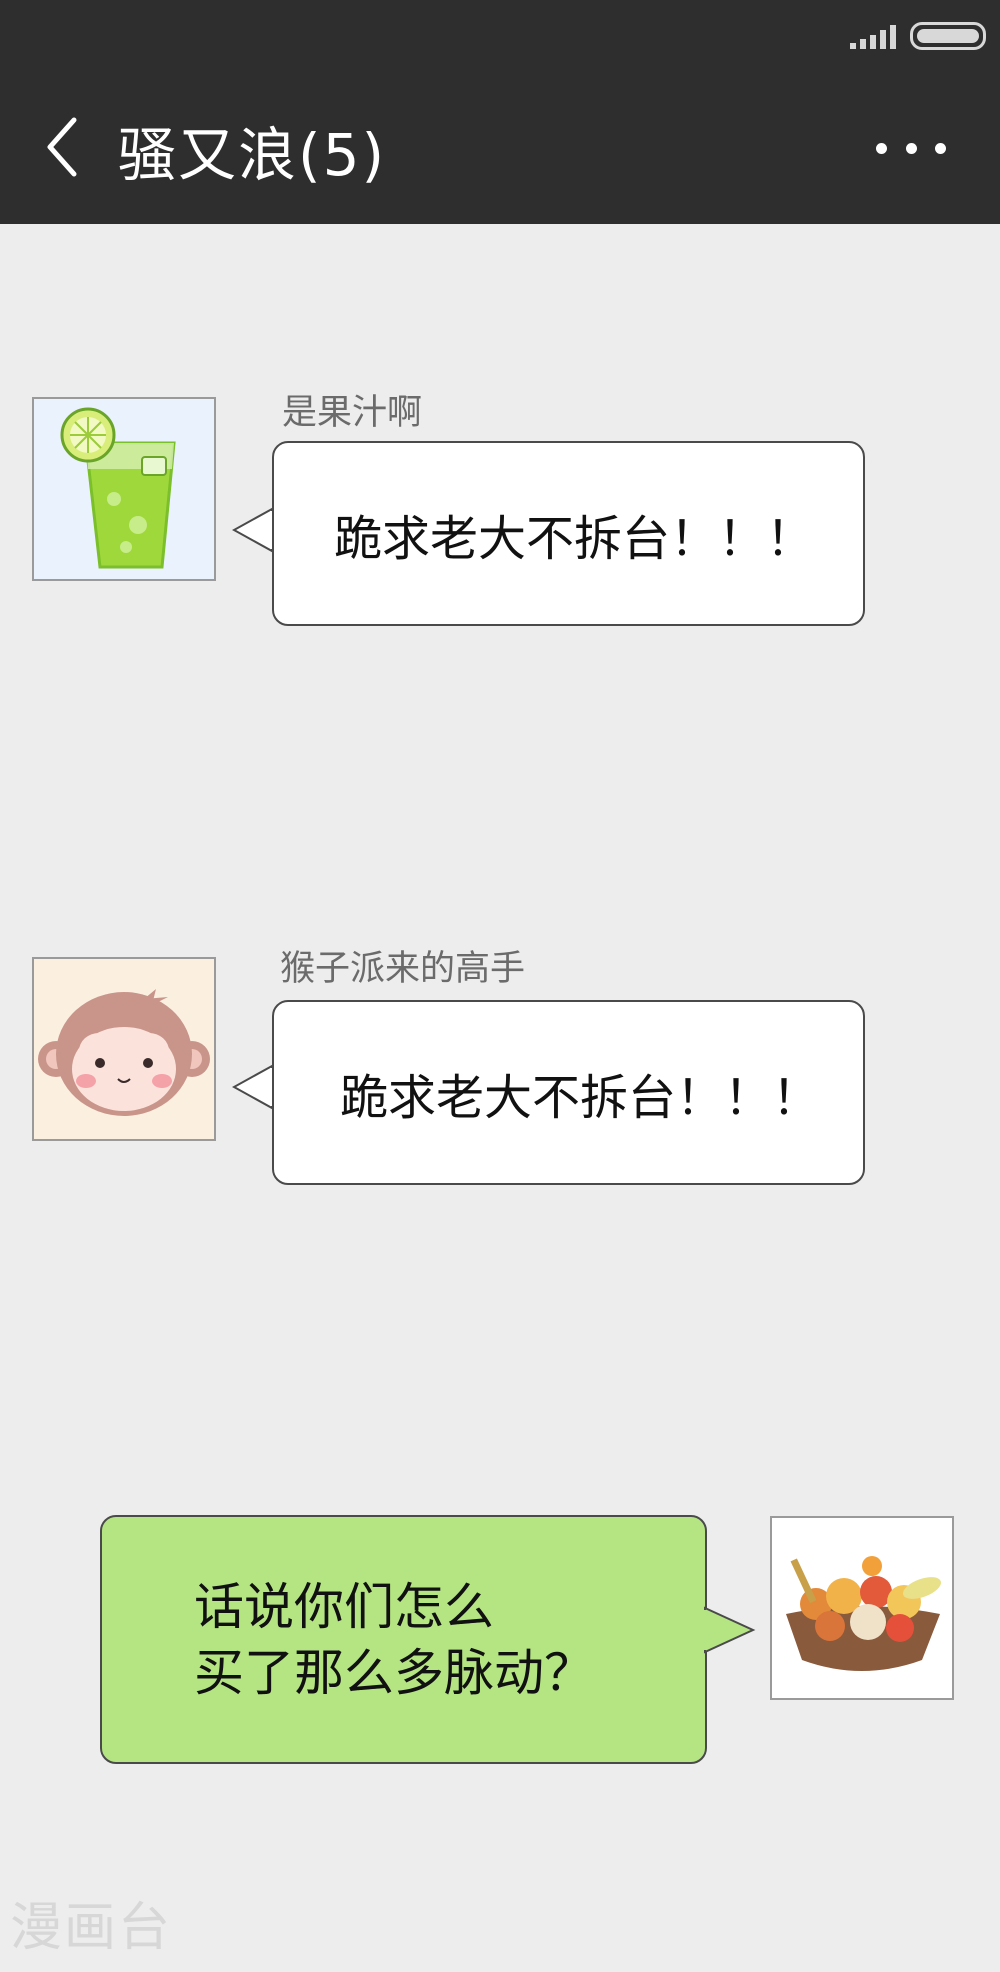  I want to click on juice-cup-avatar, so click(124, 489).